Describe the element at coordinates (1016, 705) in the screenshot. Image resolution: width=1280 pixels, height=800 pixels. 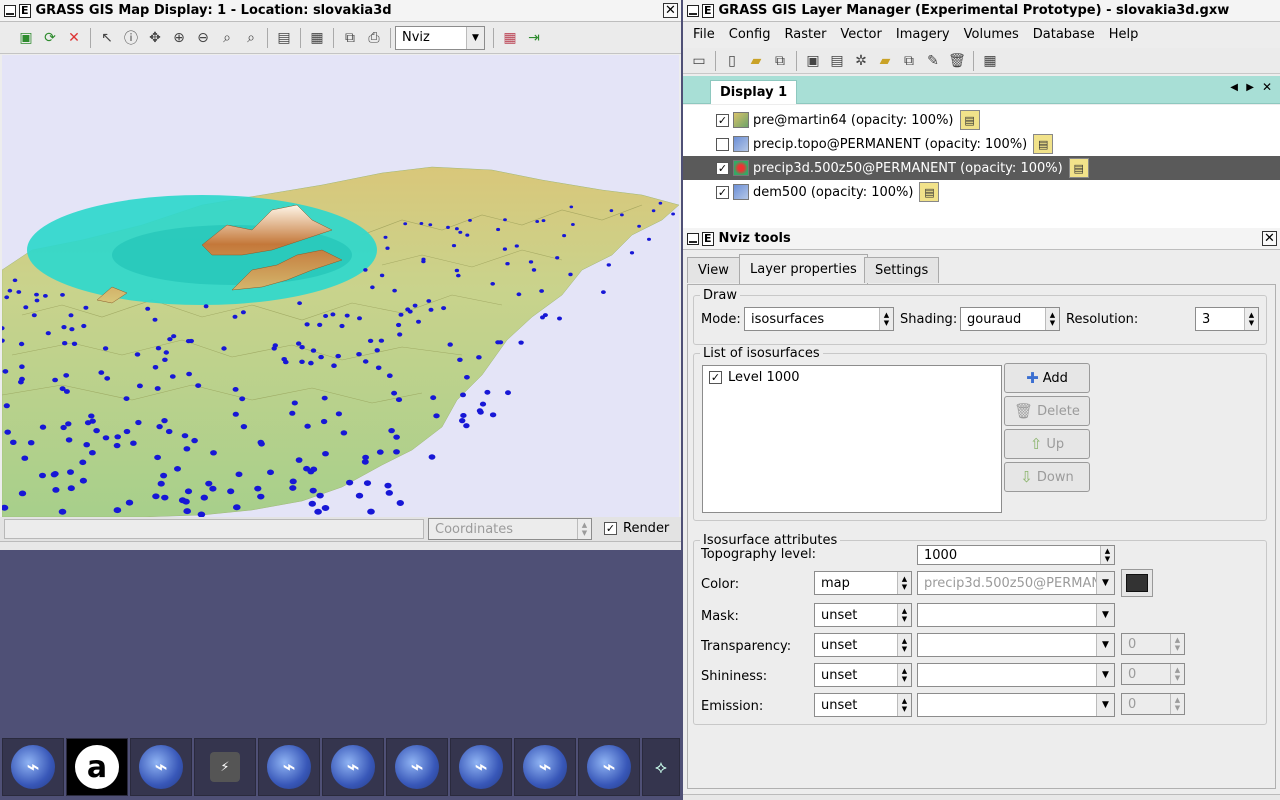
I see `emission-map-select: ▼` at that location.